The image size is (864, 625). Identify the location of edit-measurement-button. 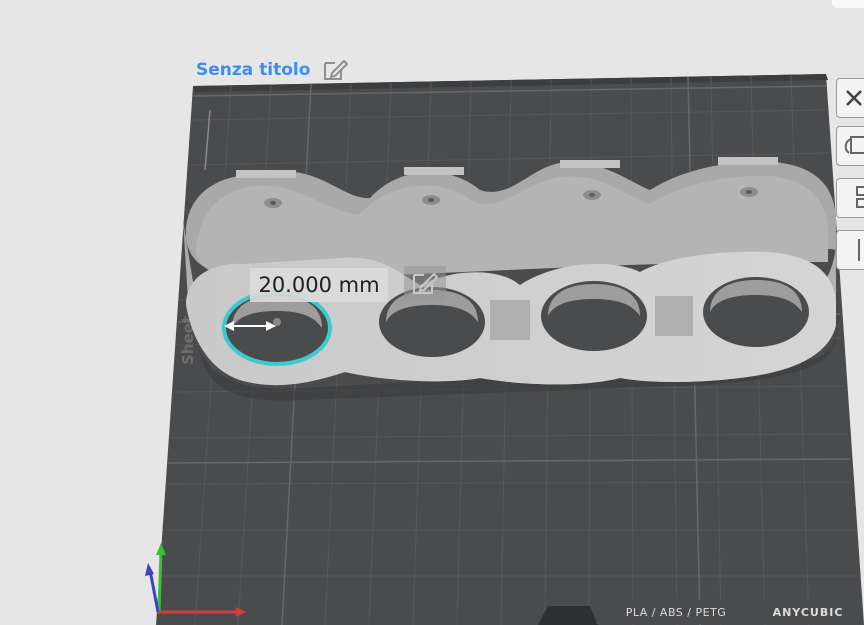
(425, 283).